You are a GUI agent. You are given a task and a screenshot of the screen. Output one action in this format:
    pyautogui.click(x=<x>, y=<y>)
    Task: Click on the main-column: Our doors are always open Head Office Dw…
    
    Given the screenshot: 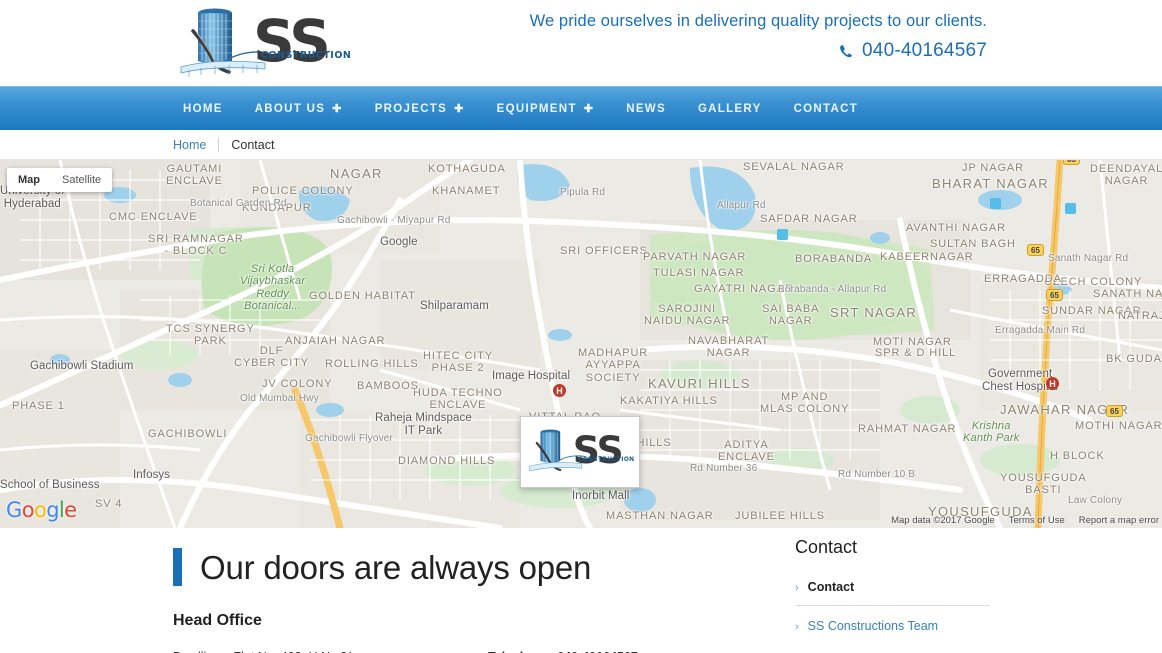 What is the action you would take?
    pyautogui.click(x=473, y=600)
    